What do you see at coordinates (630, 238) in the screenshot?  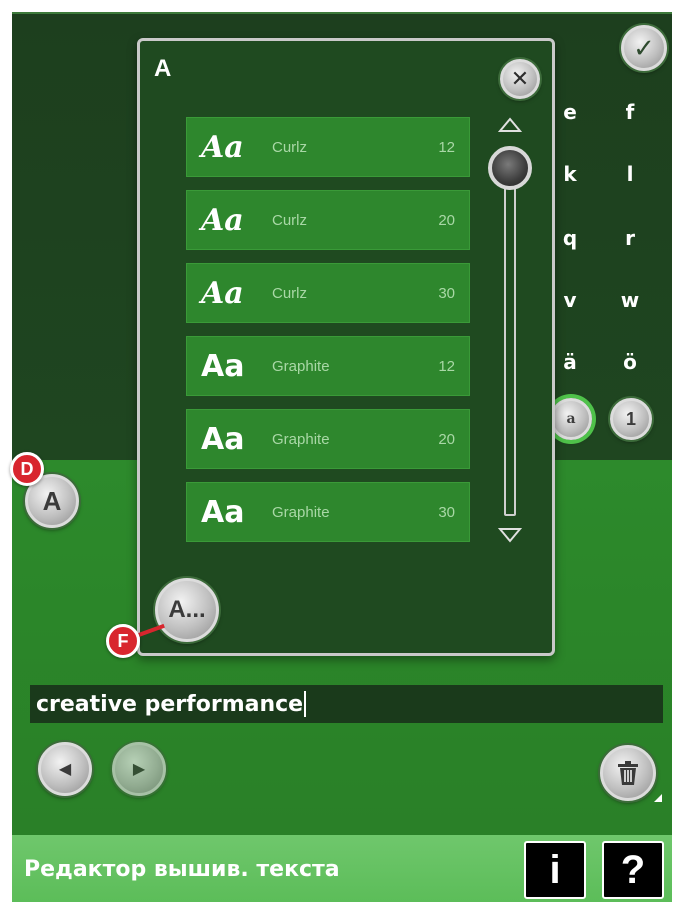 I see `key-r: r` at bounding box center [630, 238].